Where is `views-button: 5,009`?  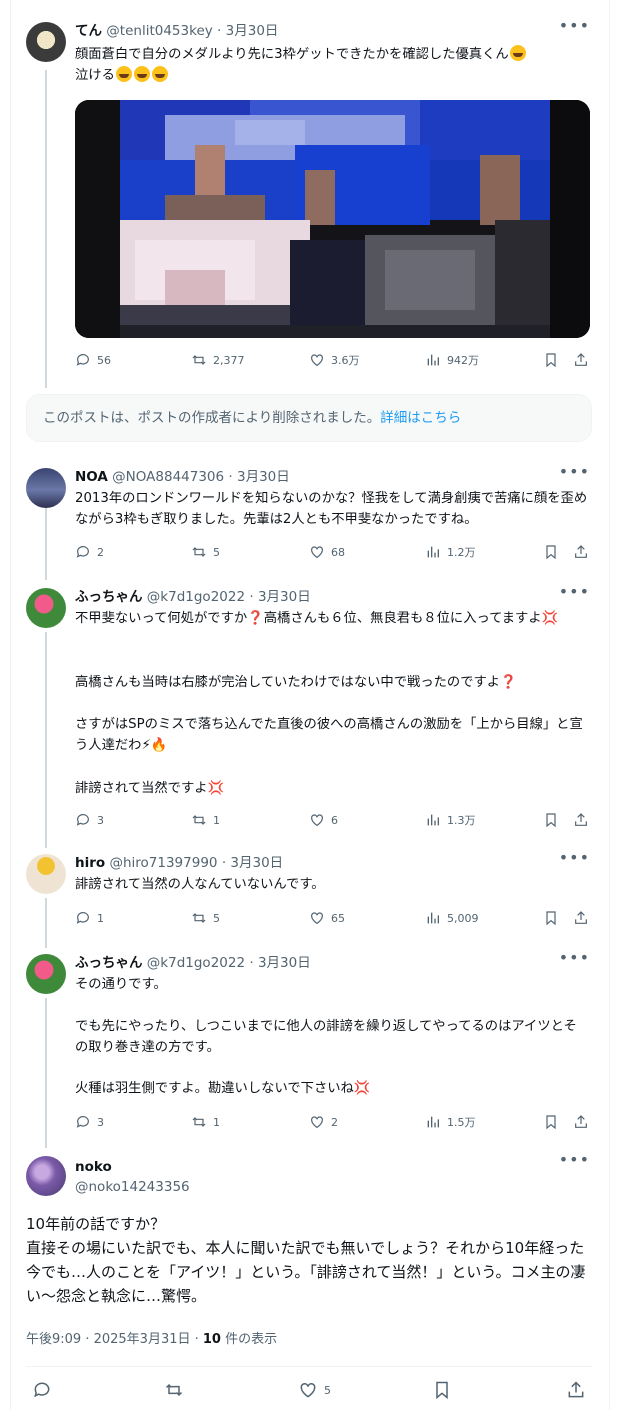 views-button: 5,009 is located at coordinates (452, 918).